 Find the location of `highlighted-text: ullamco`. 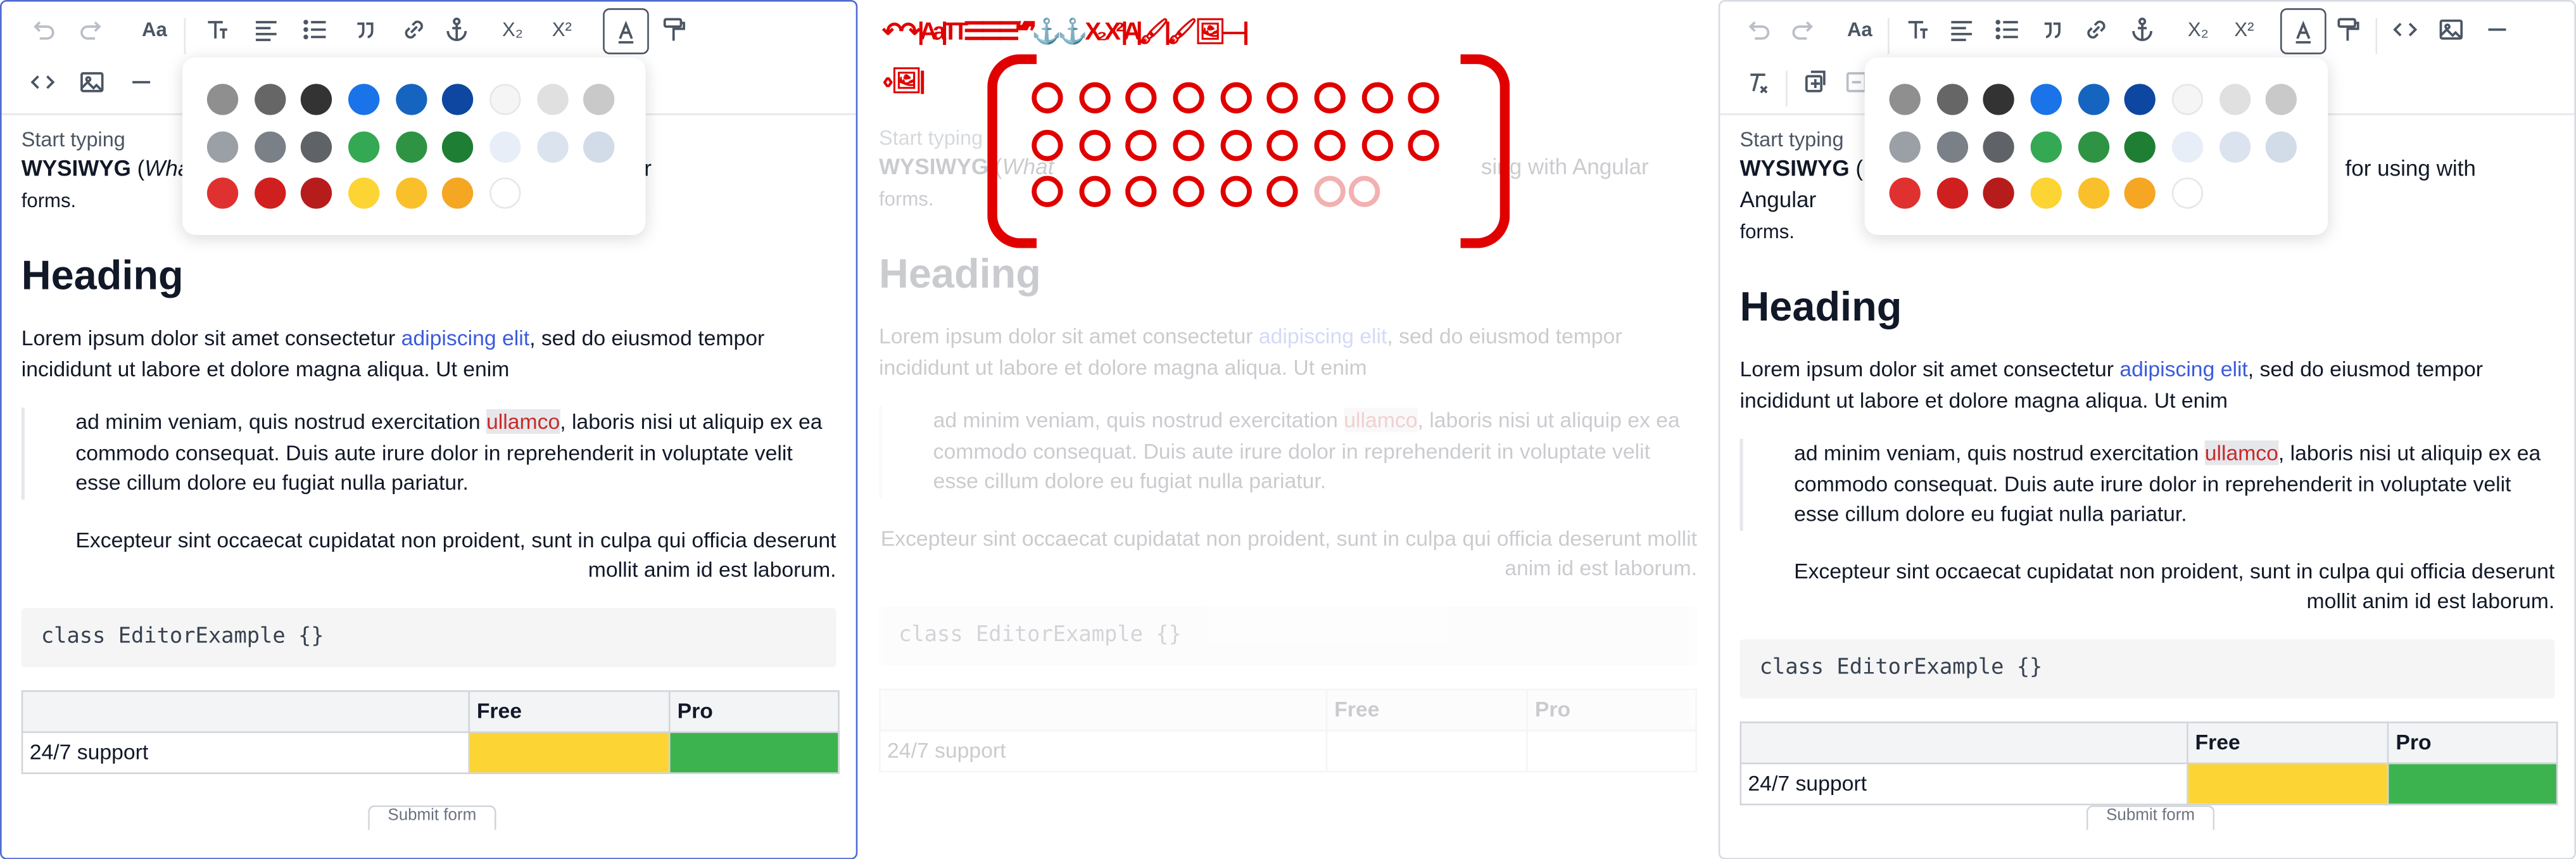

highlighted-text: ullamco is located at coordinates (523, 421).